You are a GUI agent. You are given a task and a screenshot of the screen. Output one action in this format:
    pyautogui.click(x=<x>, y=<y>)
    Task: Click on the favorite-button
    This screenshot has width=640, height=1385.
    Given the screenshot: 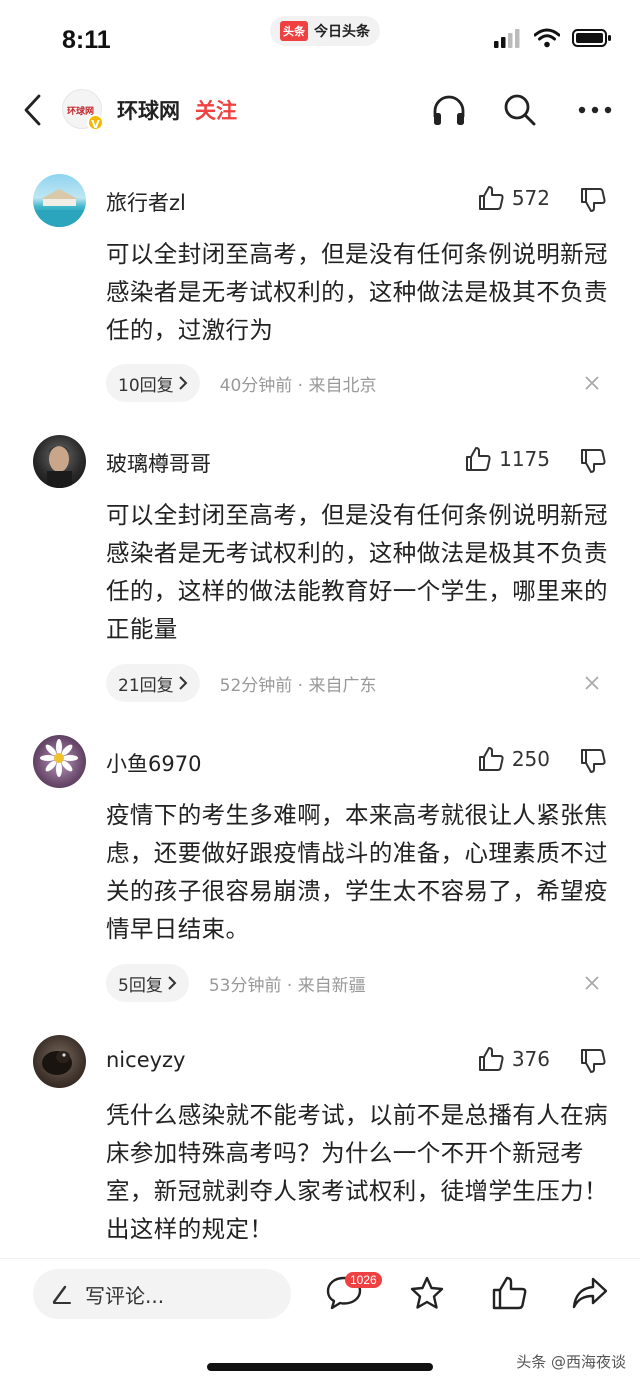 What is the action you would take?
    pyautogui.click(x=427, y=1293)
    